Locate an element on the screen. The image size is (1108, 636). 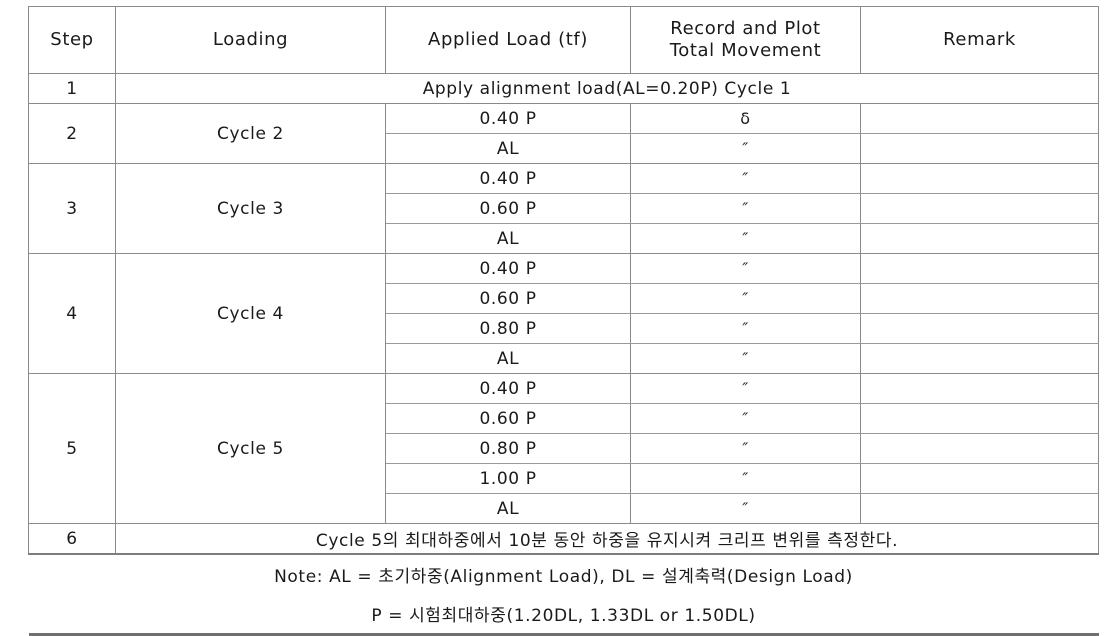
step-number: 5 is located at coordinates (72, 448).